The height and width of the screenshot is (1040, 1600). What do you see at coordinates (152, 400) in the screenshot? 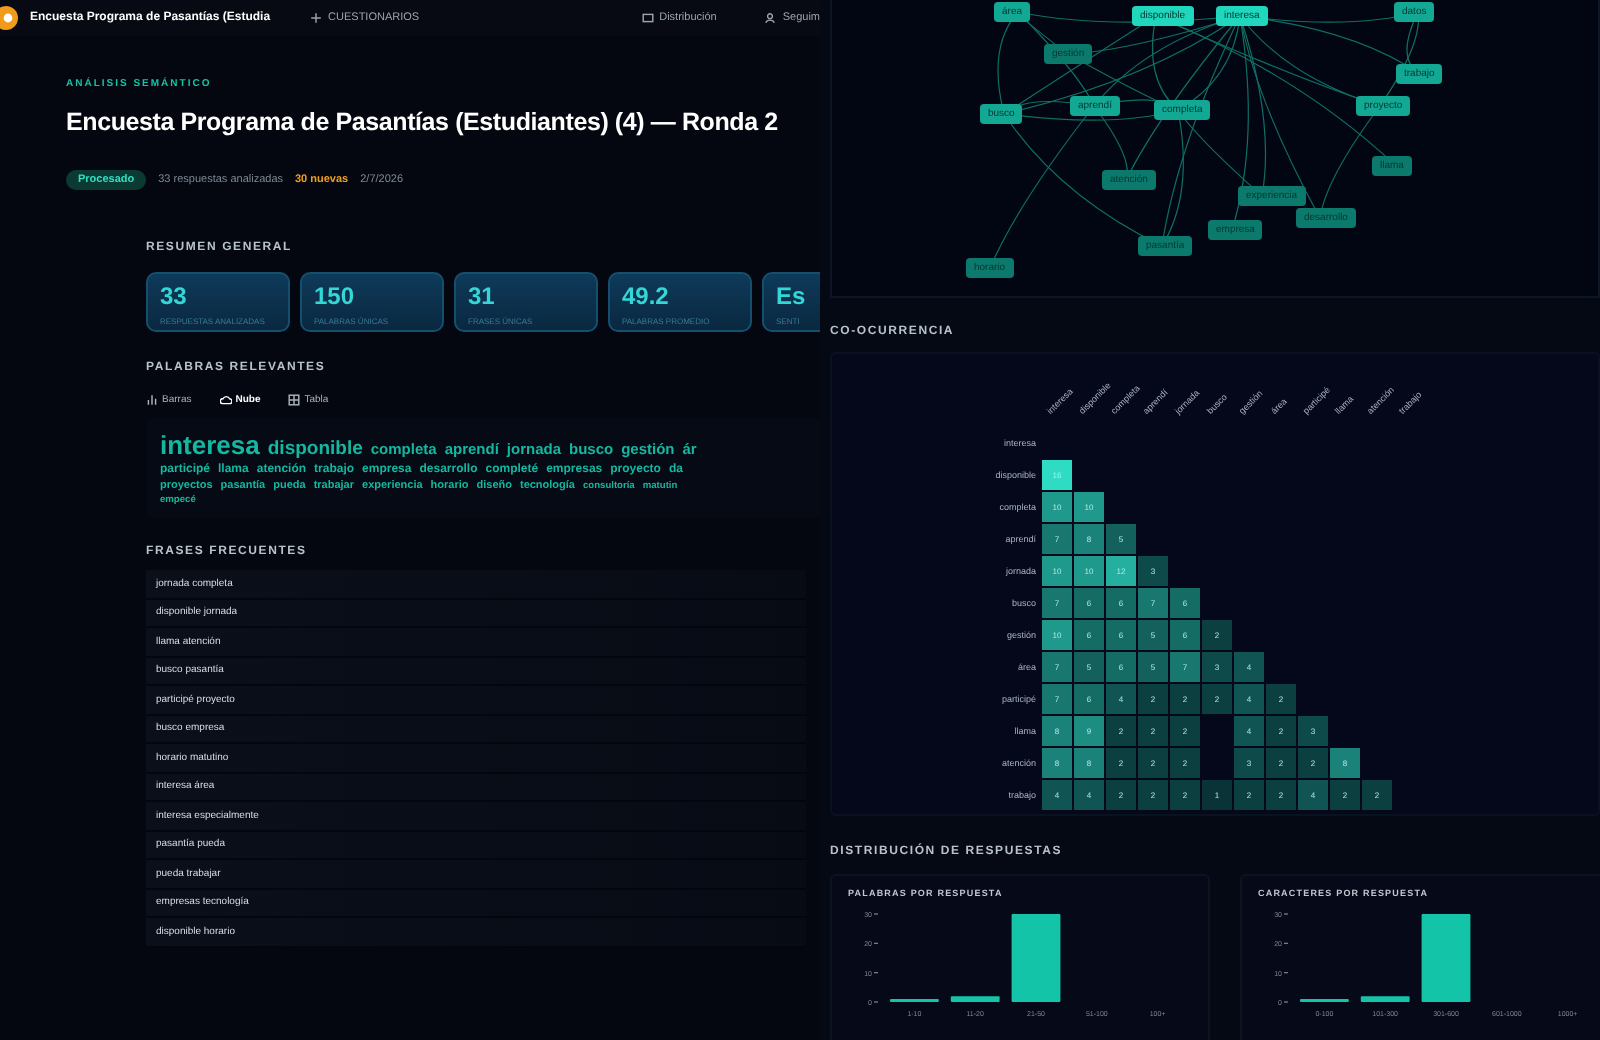
I see `bar-chart-icon` at bounding box center [152, 400].